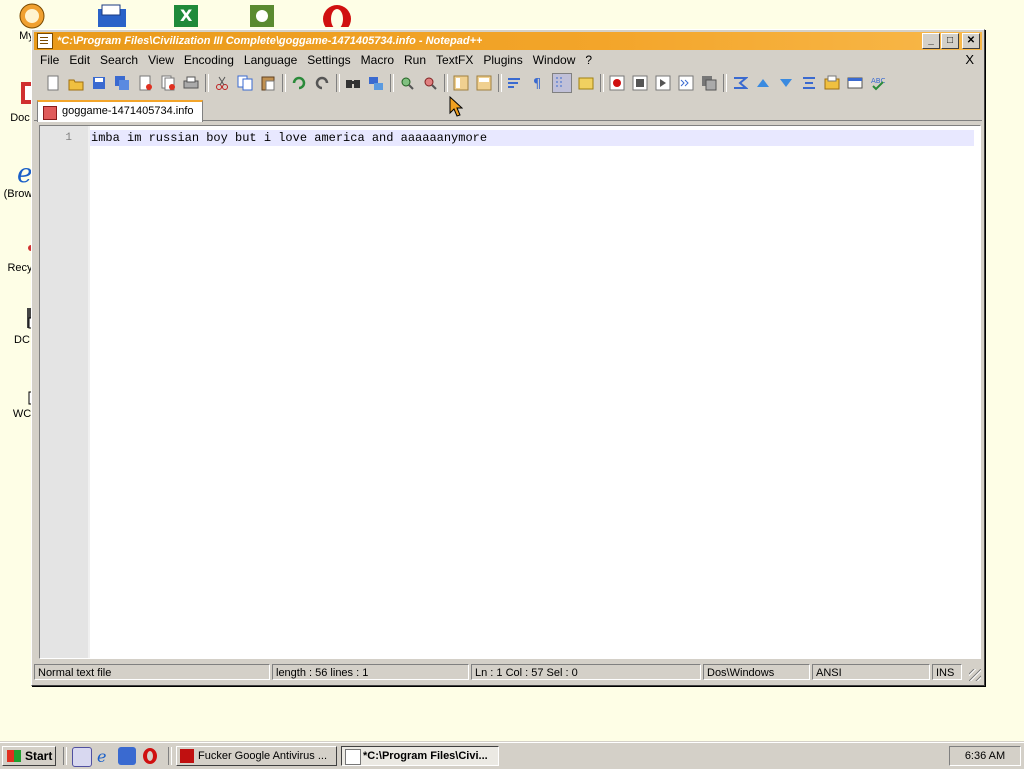 The height and width of the screenshot is (769, 1024). What do you see at coordinates (89, 392) in the screenshot?
I see `fold-margin` at bounding box center [89, 392].